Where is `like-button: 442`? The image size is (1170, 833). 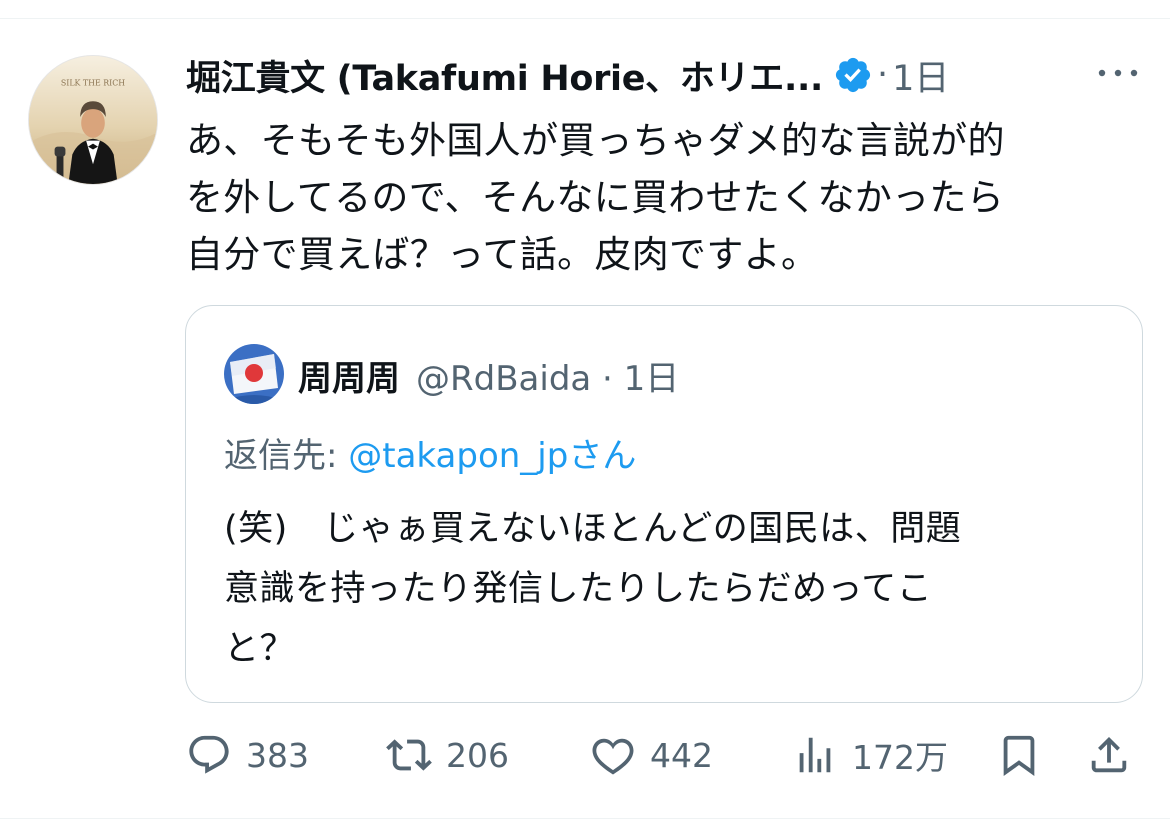
like-button: 442 is located at coordinates (651, 755).